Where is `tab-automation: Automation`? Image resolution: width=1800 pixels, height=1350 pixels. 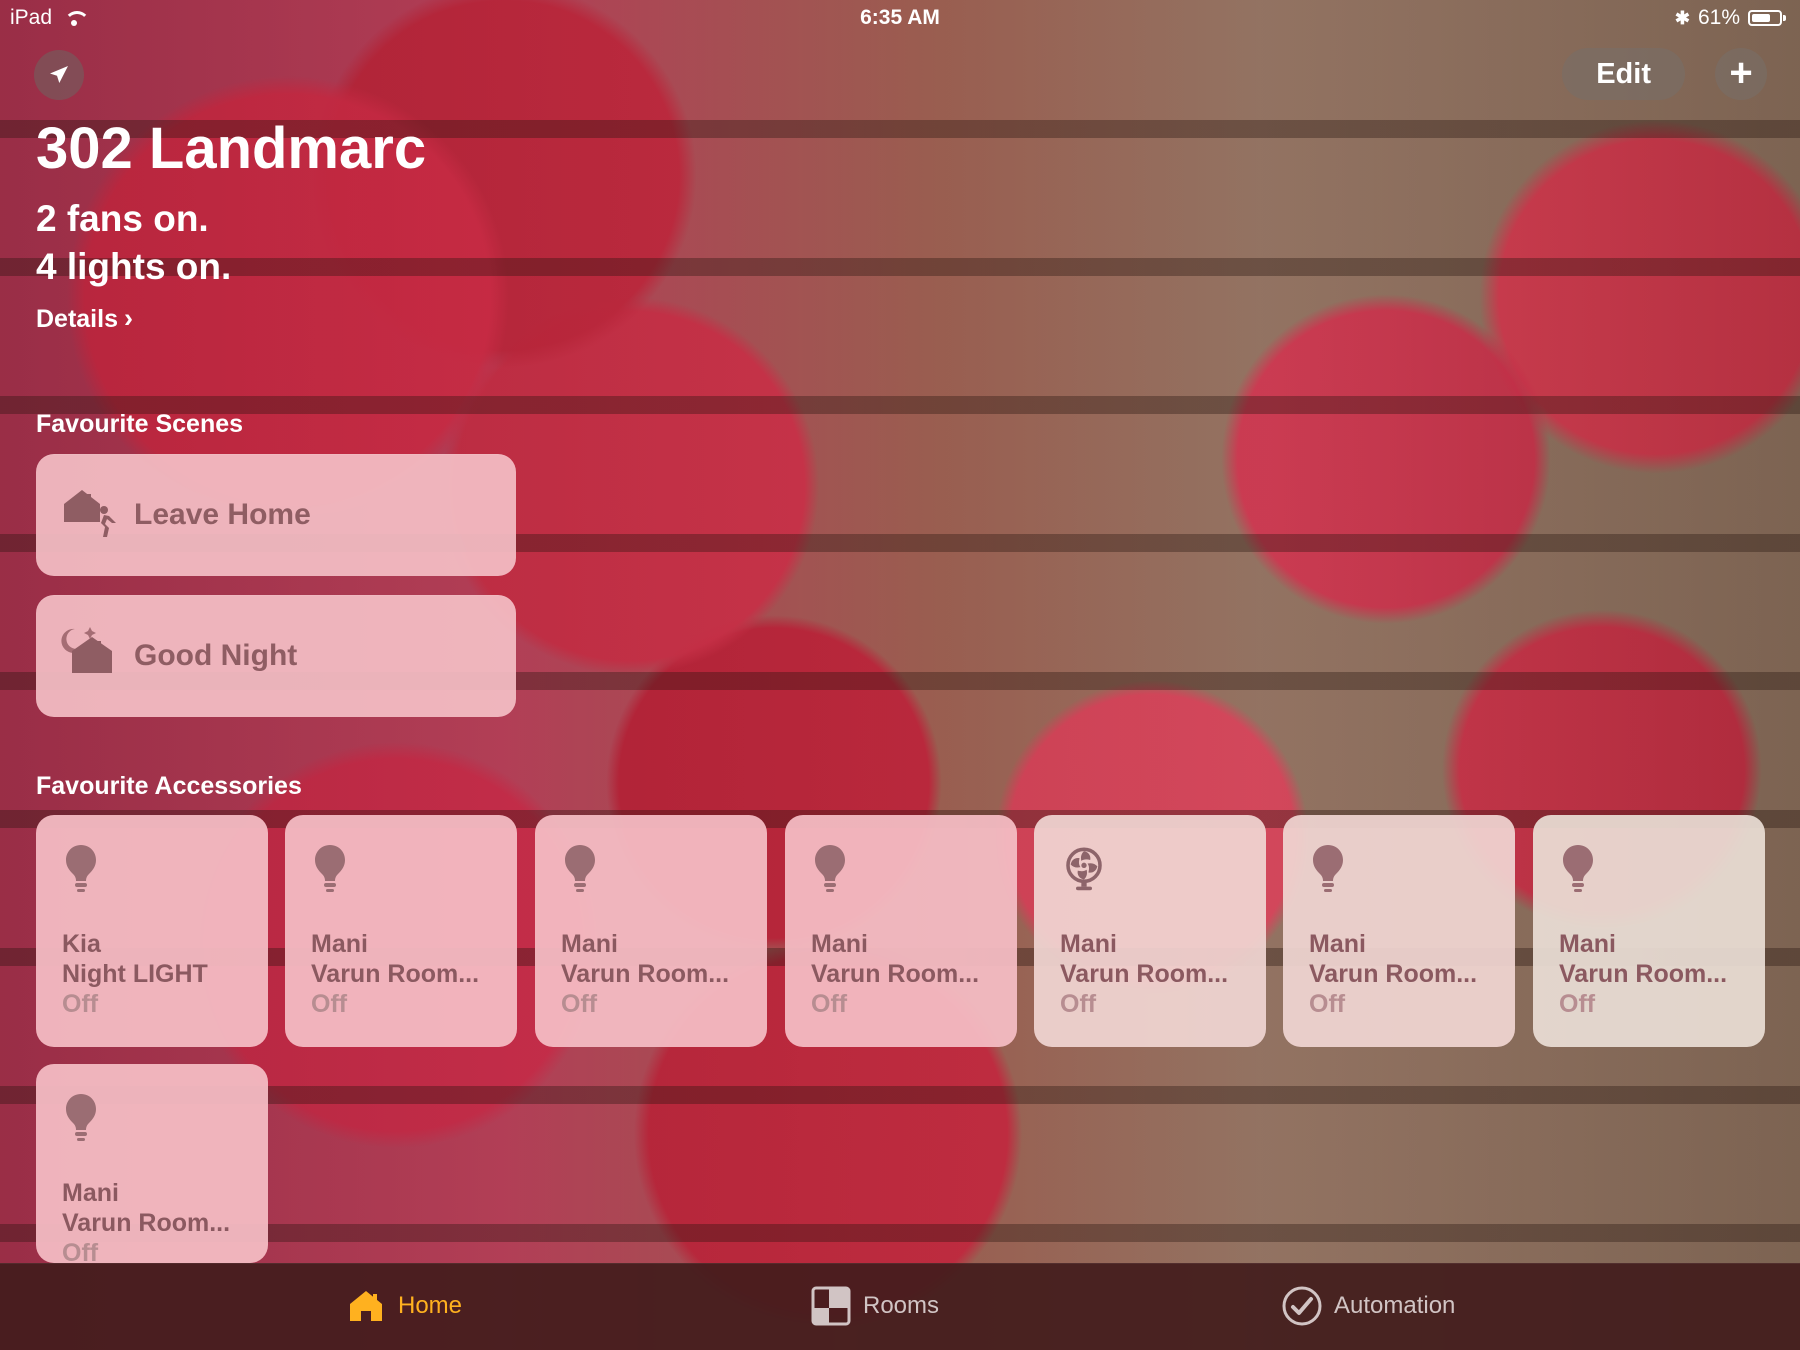 tab-automation: Automation is located at coordinates (1367, 1306).